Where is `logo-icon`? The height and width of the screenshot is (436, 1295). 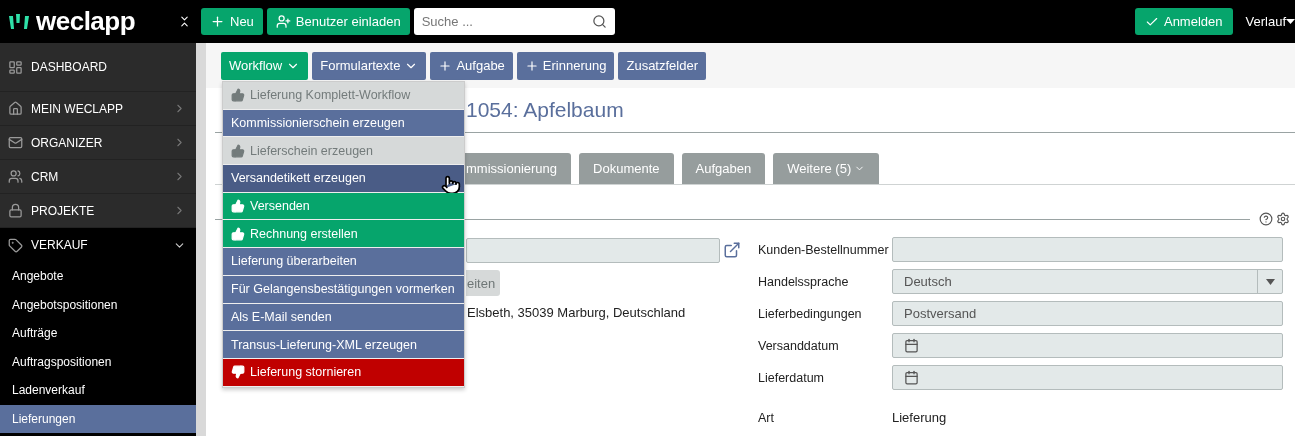
logo-icon is located at coordinates (19, 21).